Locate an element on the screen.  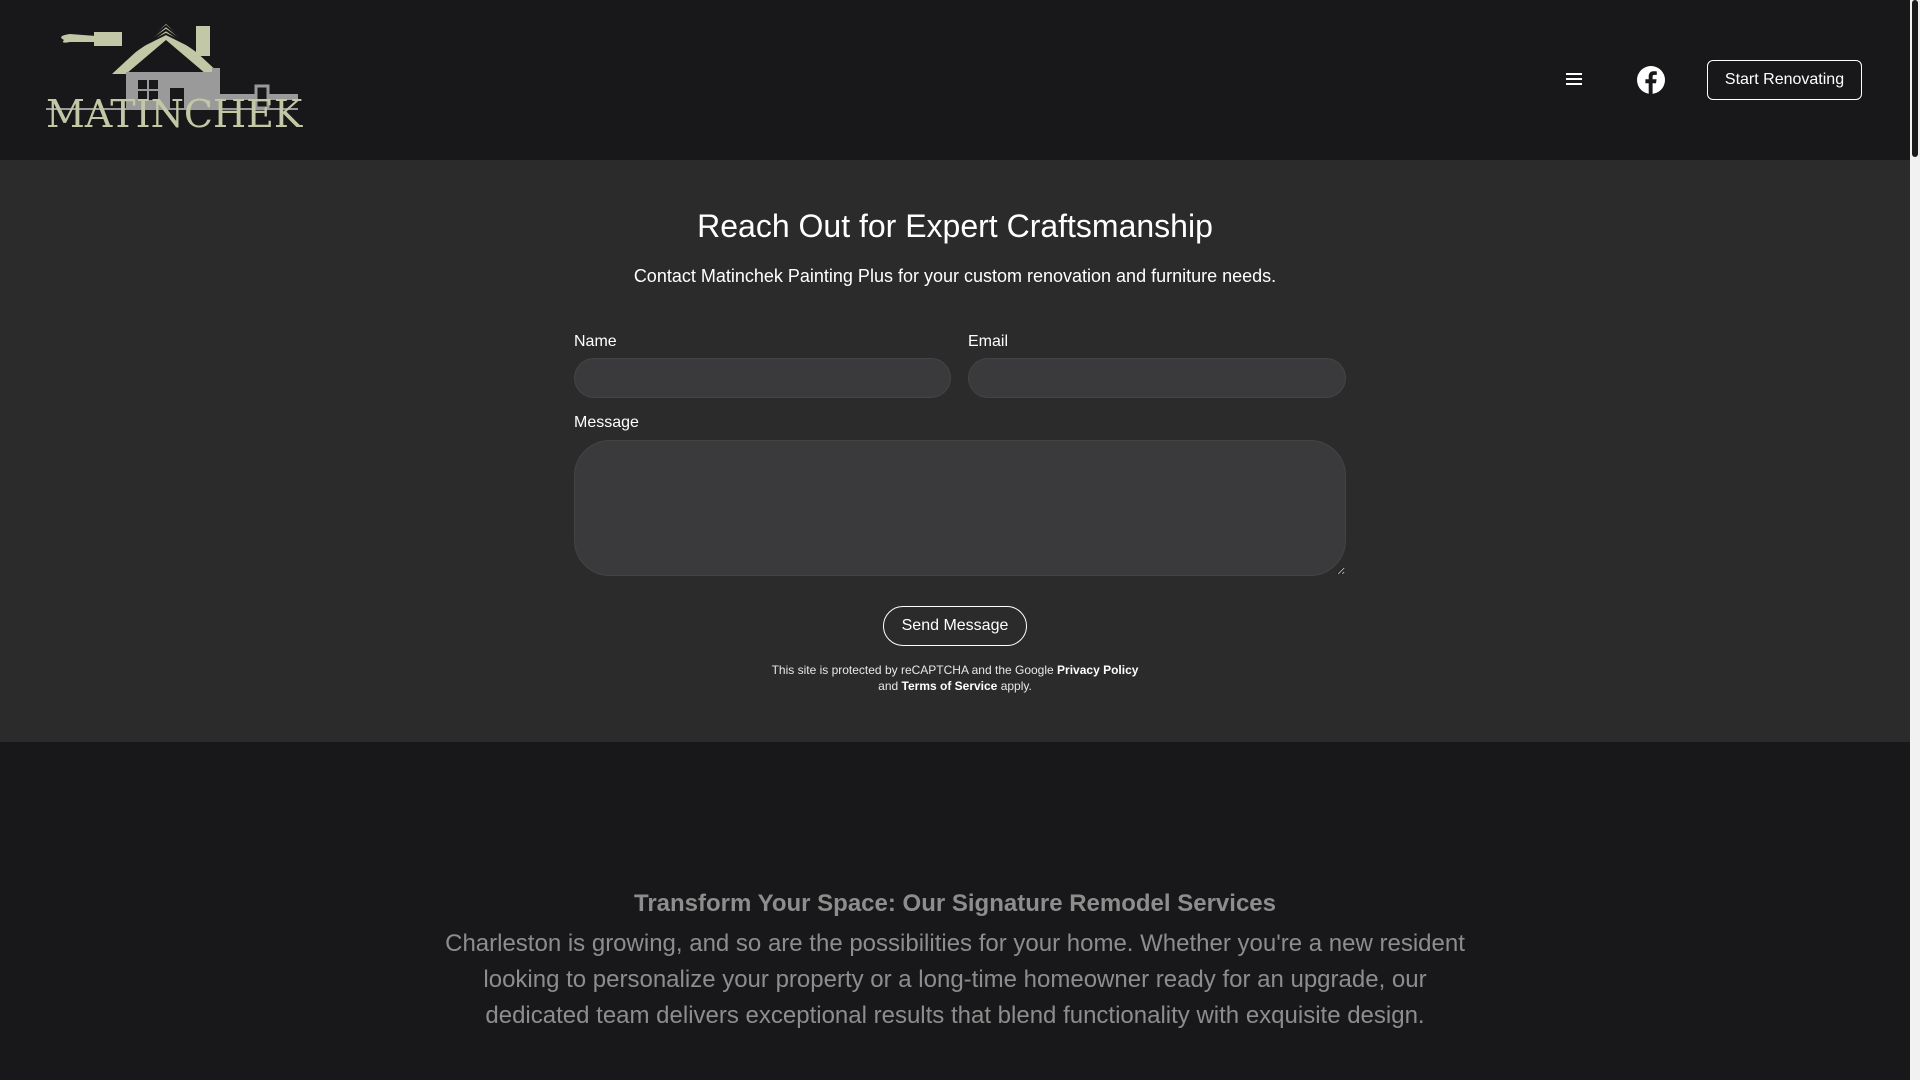
menu-icon is located at coordinates (1574, 80).